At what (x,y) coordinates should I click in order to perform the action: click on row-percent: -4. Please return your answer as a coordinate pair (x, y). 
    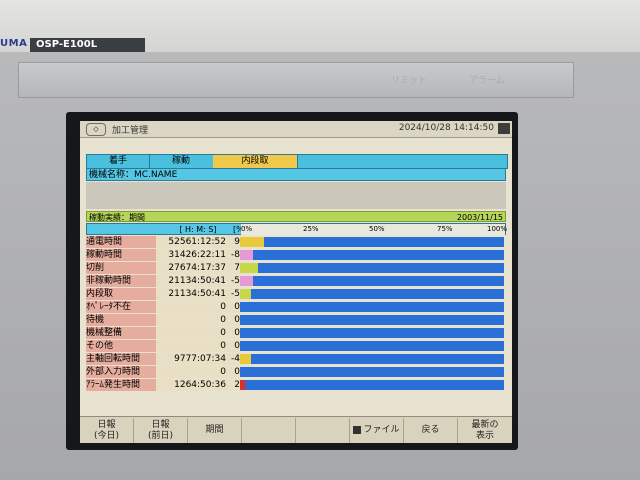
    Looking at the image, I should click on (234, 359).